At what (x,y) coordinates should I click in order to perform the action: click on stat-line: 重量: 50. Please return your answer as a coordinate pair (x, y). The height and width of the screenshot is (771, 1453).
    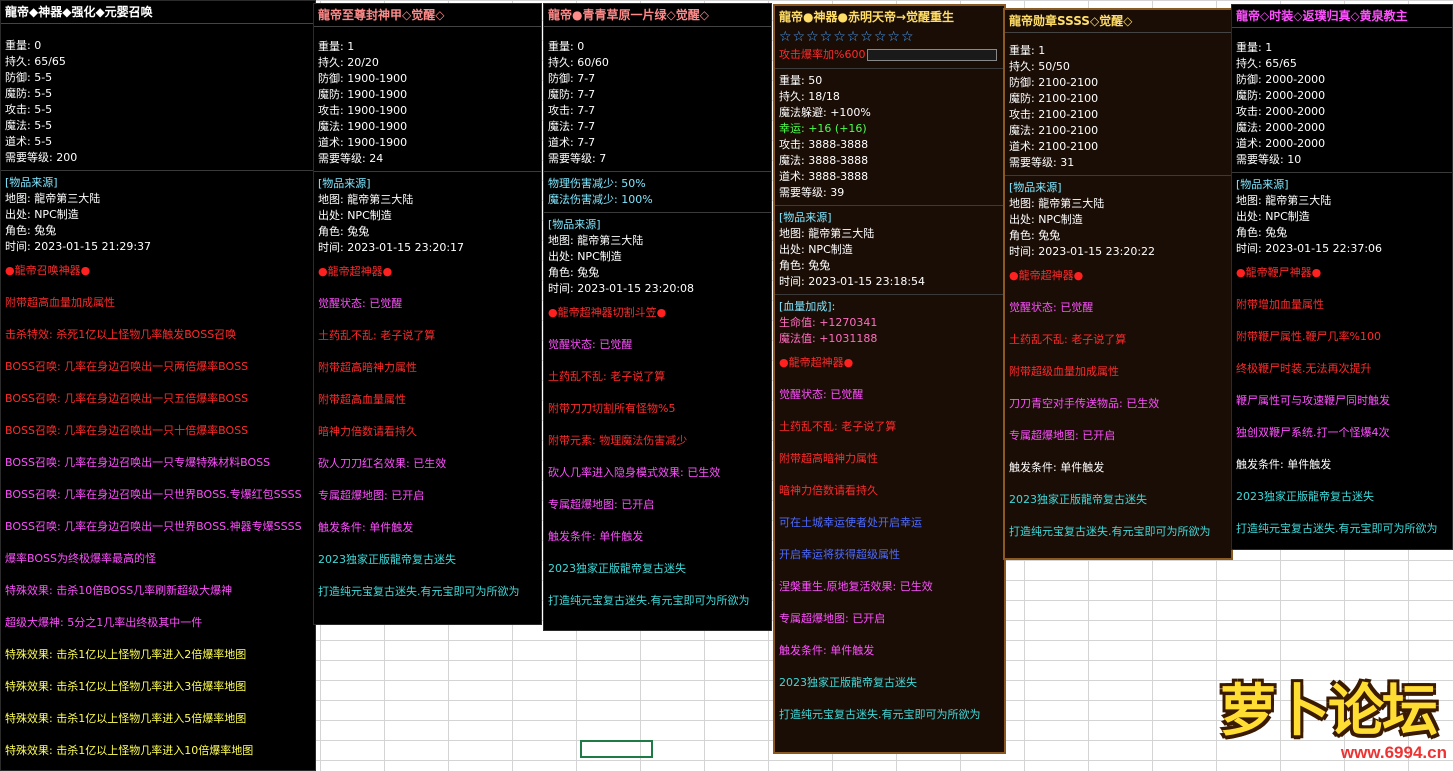
    Looking at the image, I should click on (801, 80).